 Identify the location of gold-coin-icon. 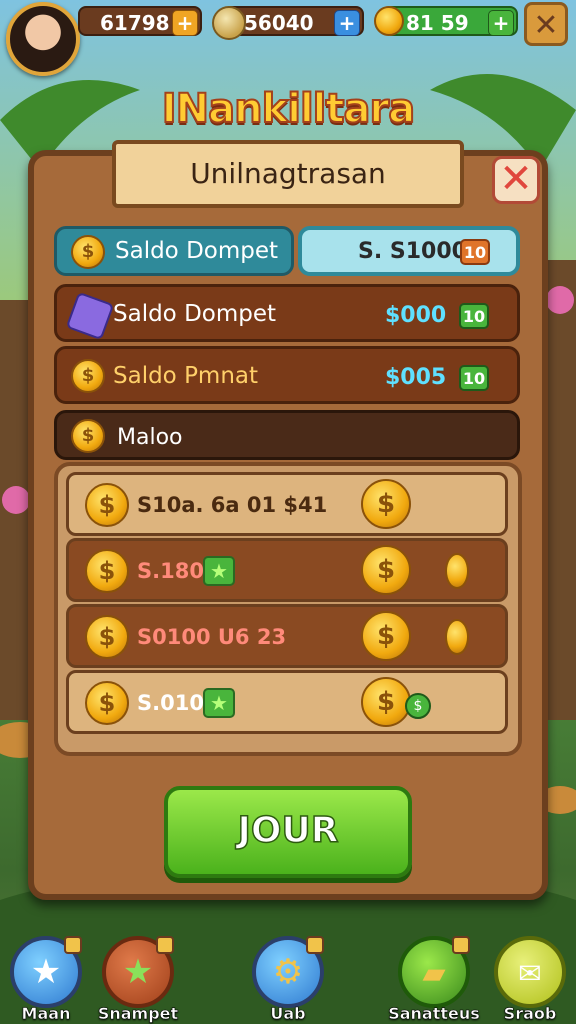
(389, 21).